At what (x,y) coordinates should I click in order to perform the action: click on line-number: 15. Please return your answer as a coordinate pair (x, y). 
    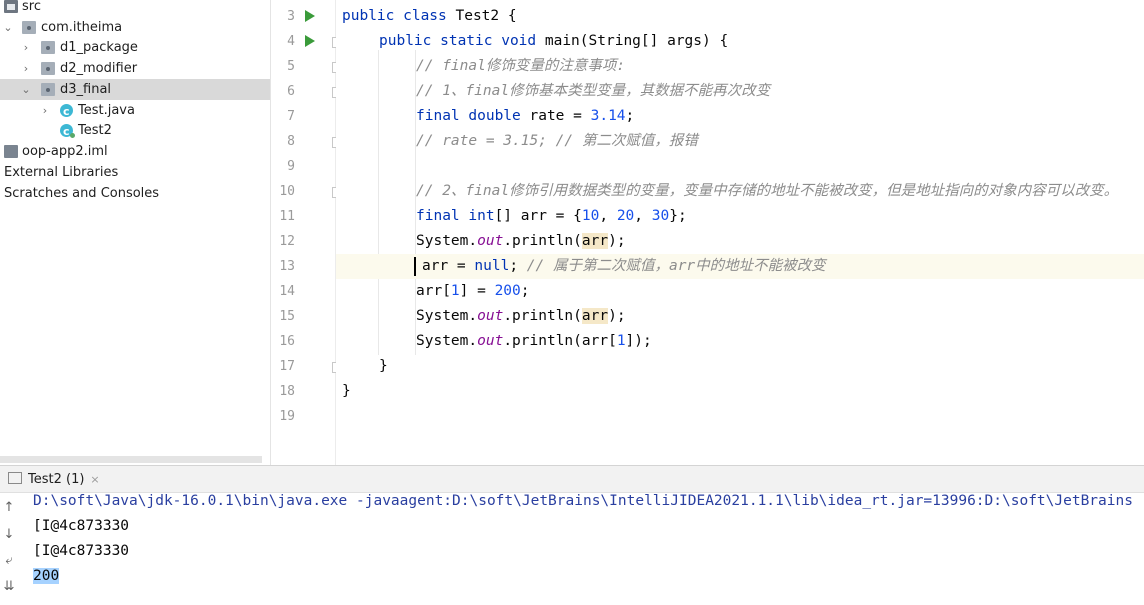
    Looking at the image, I should click on (287, 316).